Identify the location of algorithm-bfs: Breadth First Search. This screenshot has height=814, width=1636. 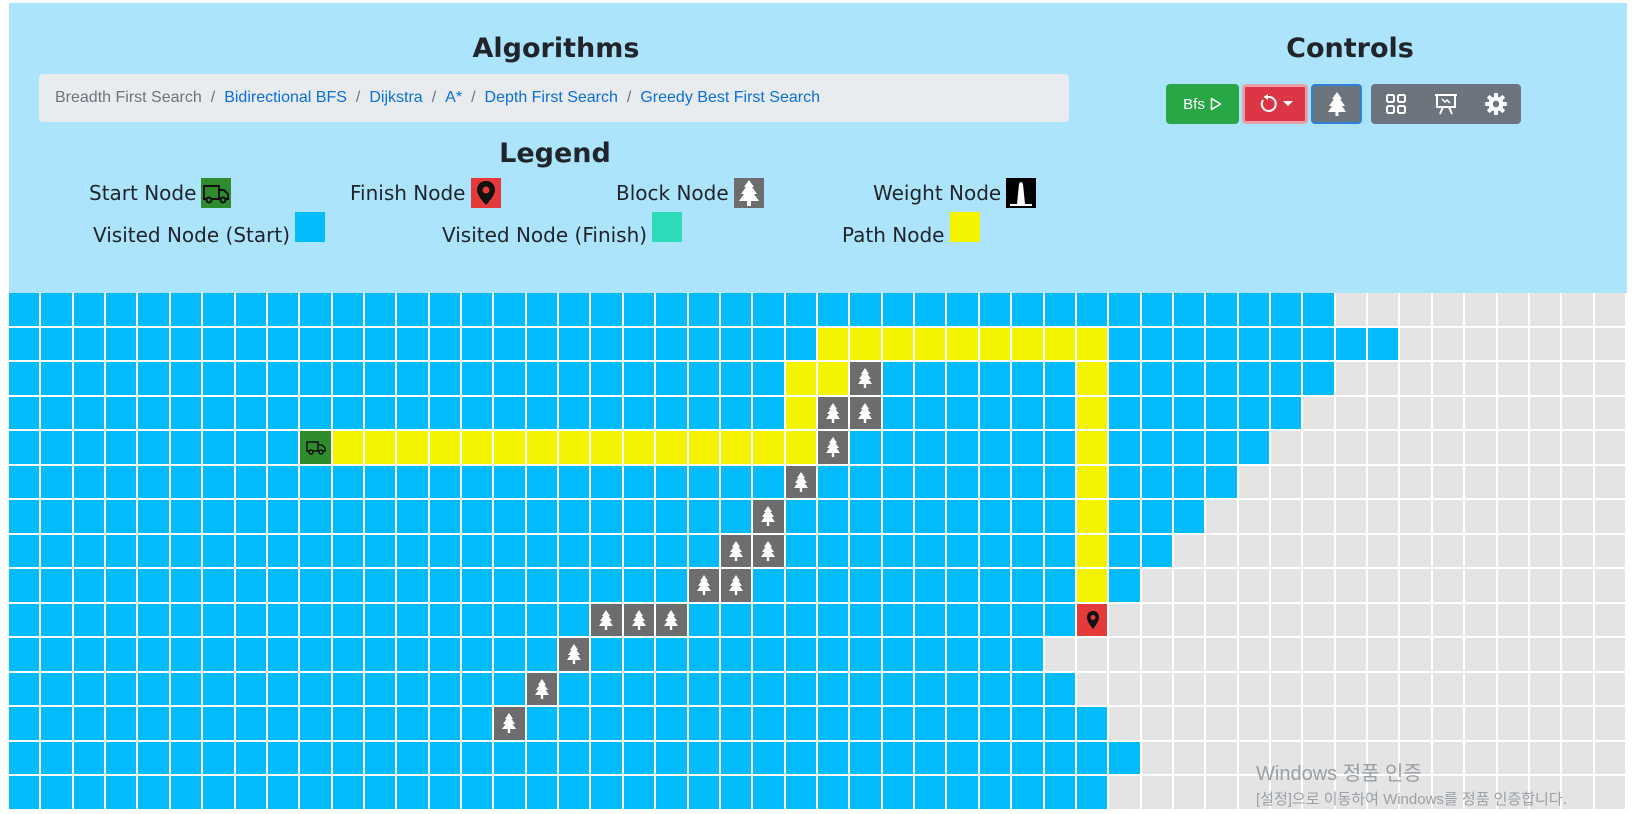
(128, 98).